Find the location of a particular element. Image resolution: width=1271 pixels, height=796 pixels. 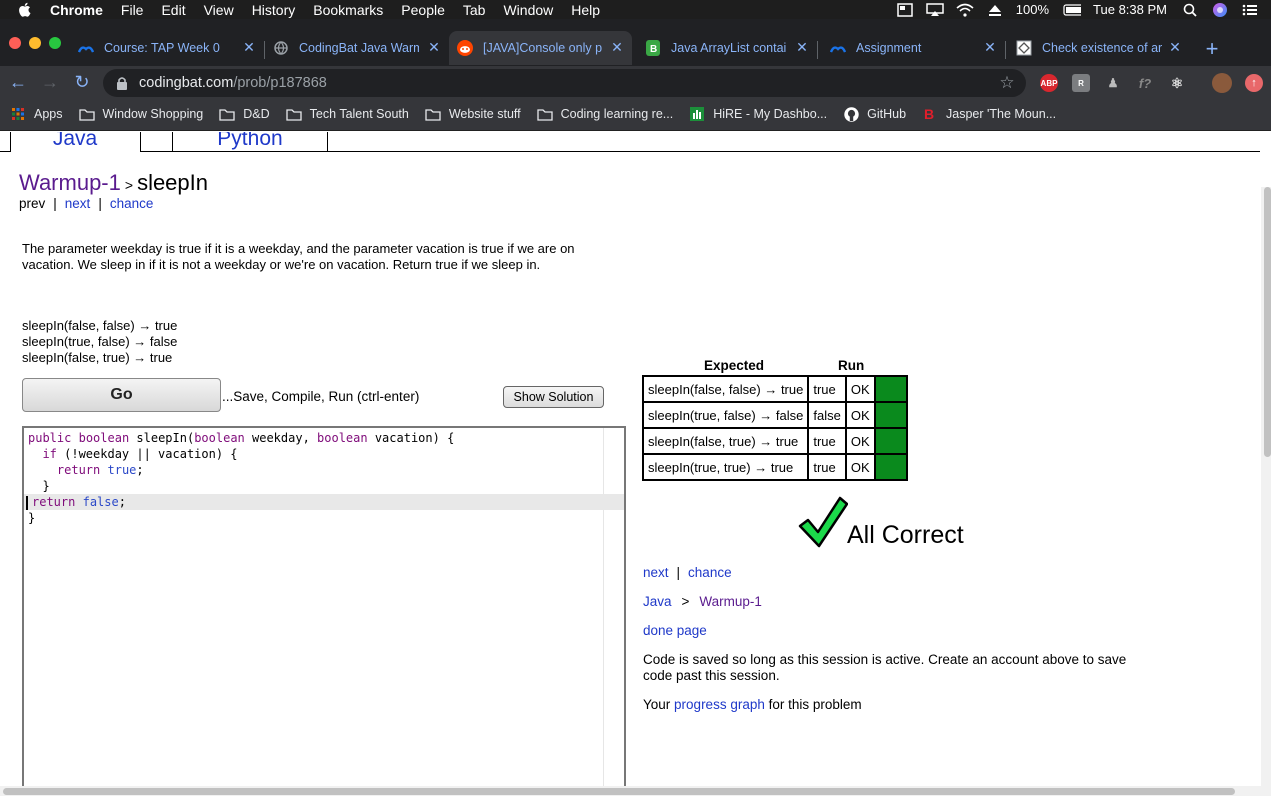

tab-python: Python is located at coordinates (250, 142).